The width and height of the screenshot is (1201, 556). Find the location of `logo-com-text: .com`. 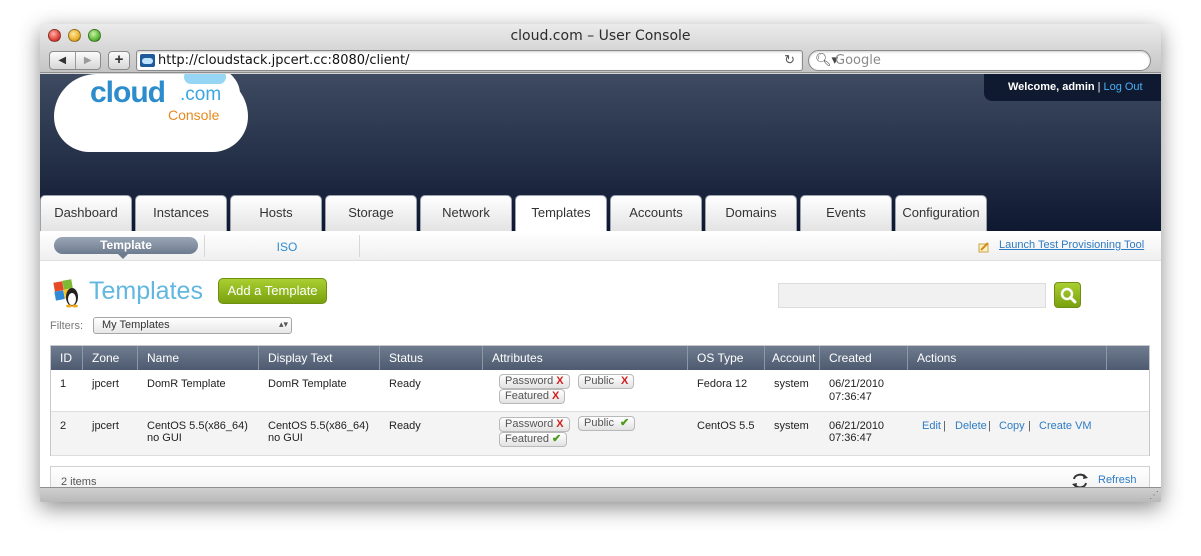

logo-com-text: .com is located at coordinates (201, 94).